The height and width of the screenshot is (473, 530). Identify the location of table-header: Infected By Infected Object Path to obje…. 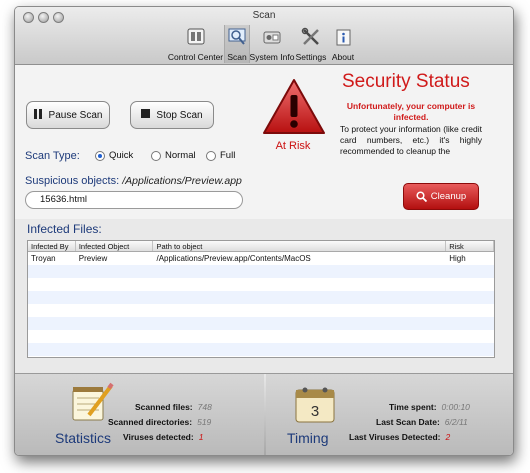
(261, 246).